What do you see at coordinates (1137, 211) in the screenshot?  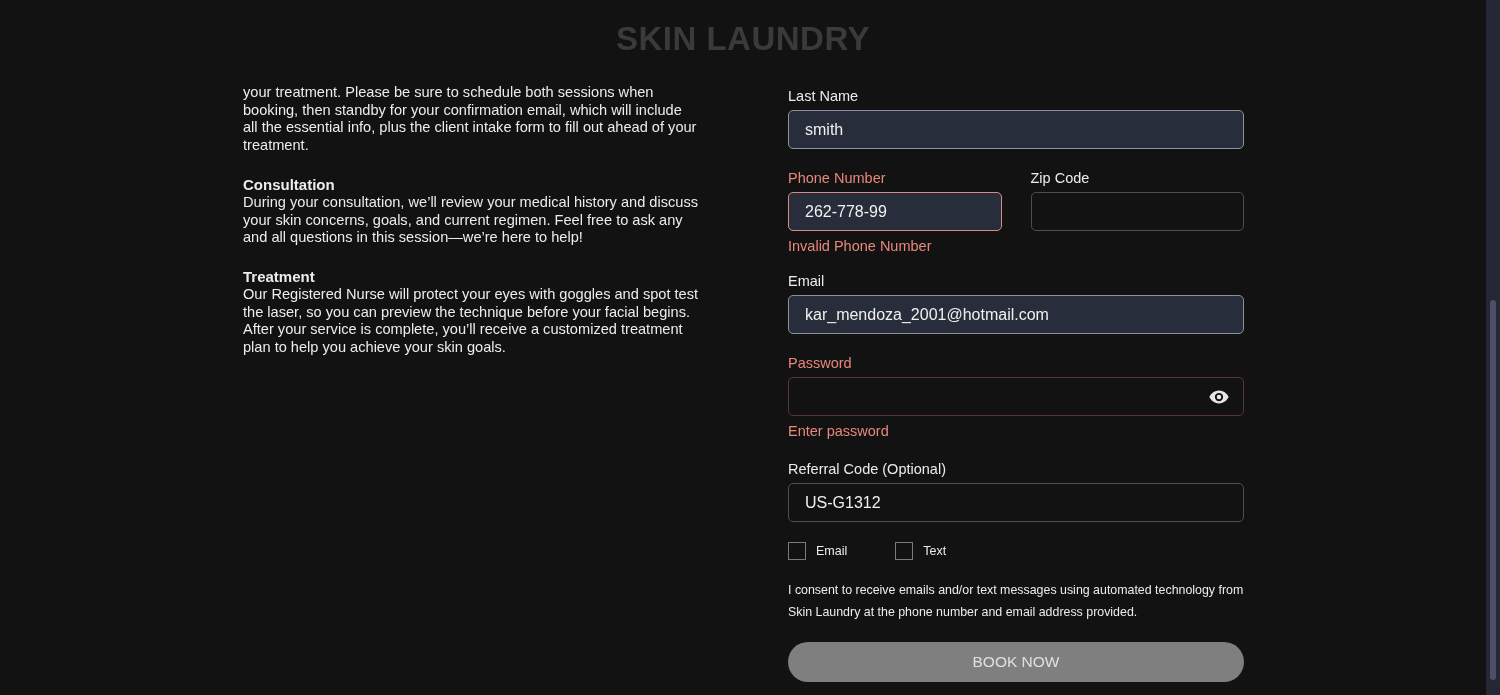 I see `input-field` at bounding box center [1137, 211].